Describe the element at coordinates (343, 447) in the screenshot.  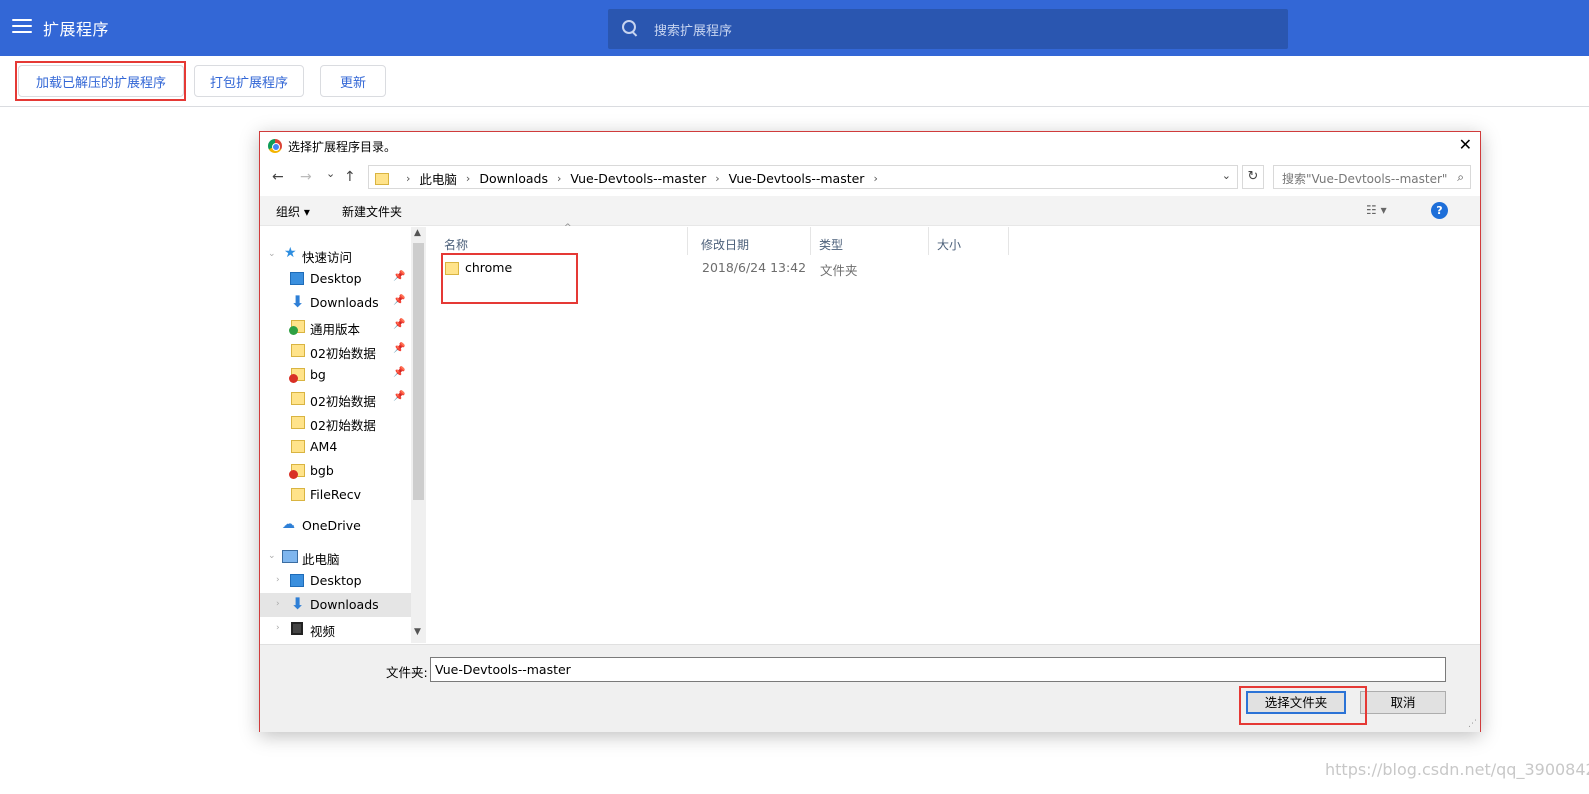
I see `tree-item-folder: AM4` at that location.